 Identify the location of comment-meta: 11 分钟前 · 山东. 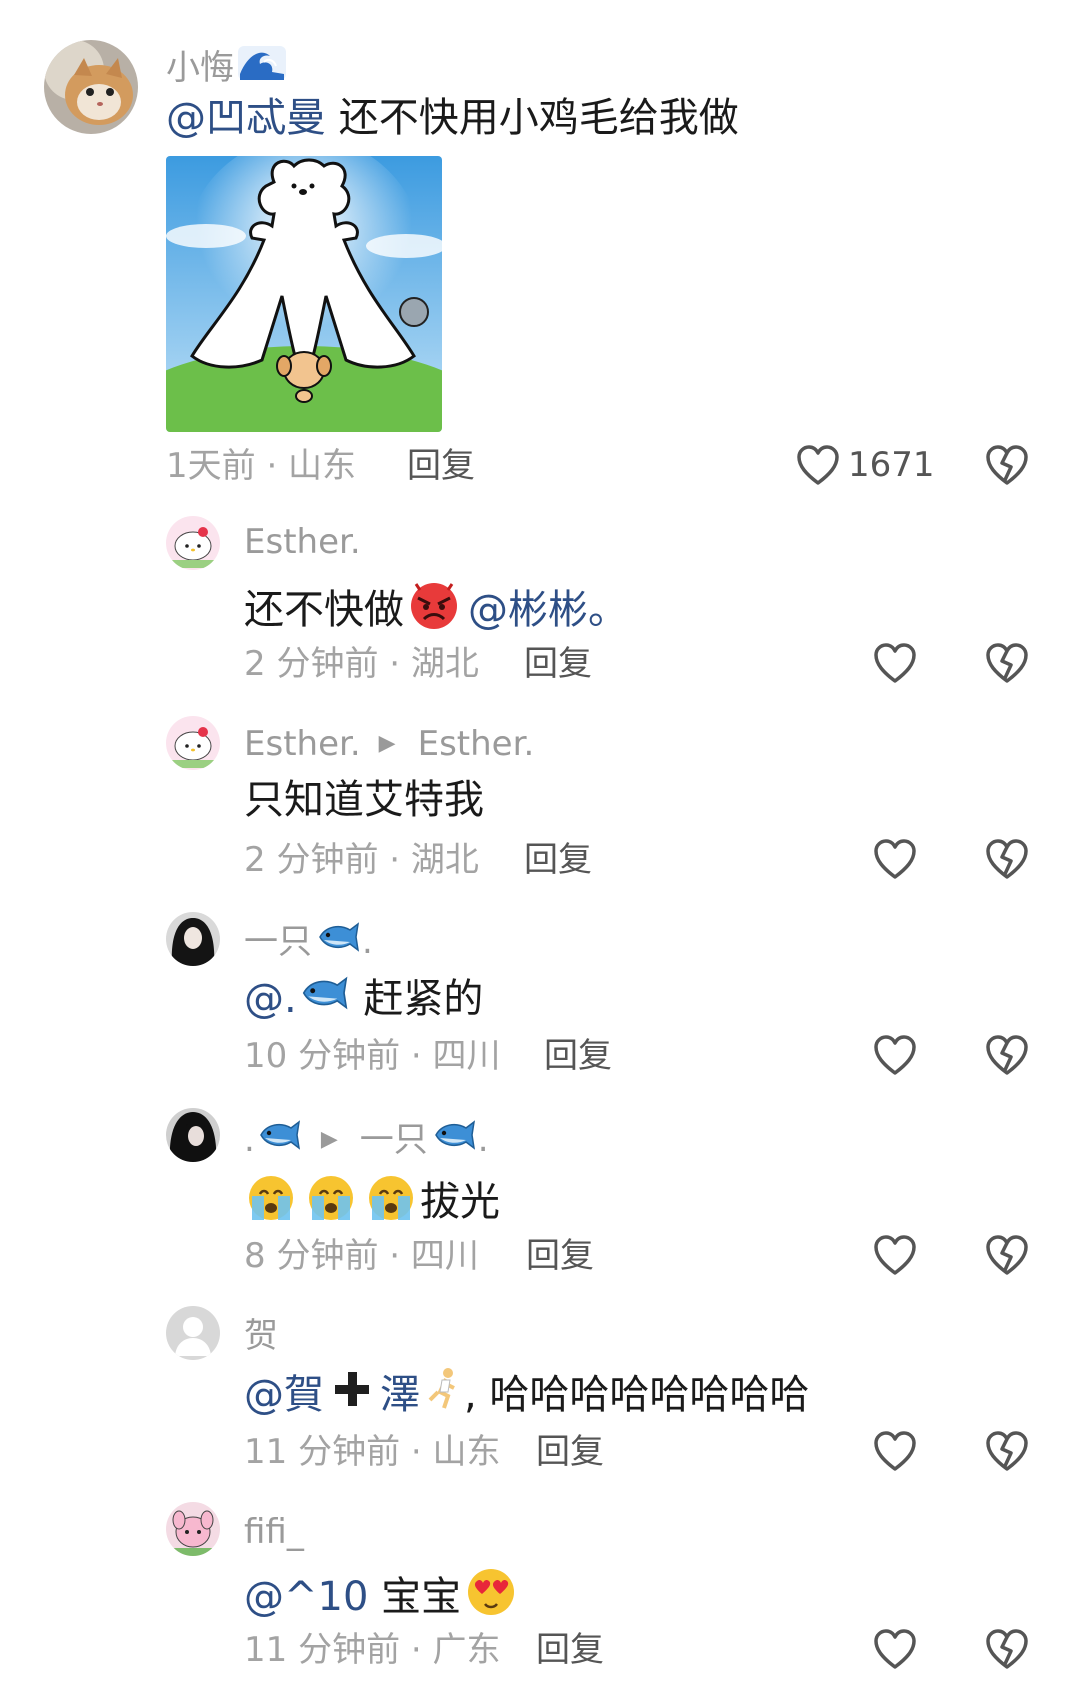
(372, 1452).